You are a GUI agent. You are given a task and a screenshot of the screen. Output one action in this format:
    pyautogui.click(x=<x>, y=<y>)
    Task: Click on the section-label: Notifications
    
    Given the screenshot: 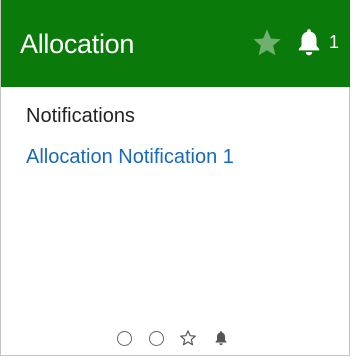 What is the action you would take?
    pyautogui.click(x=80, y=116)
    